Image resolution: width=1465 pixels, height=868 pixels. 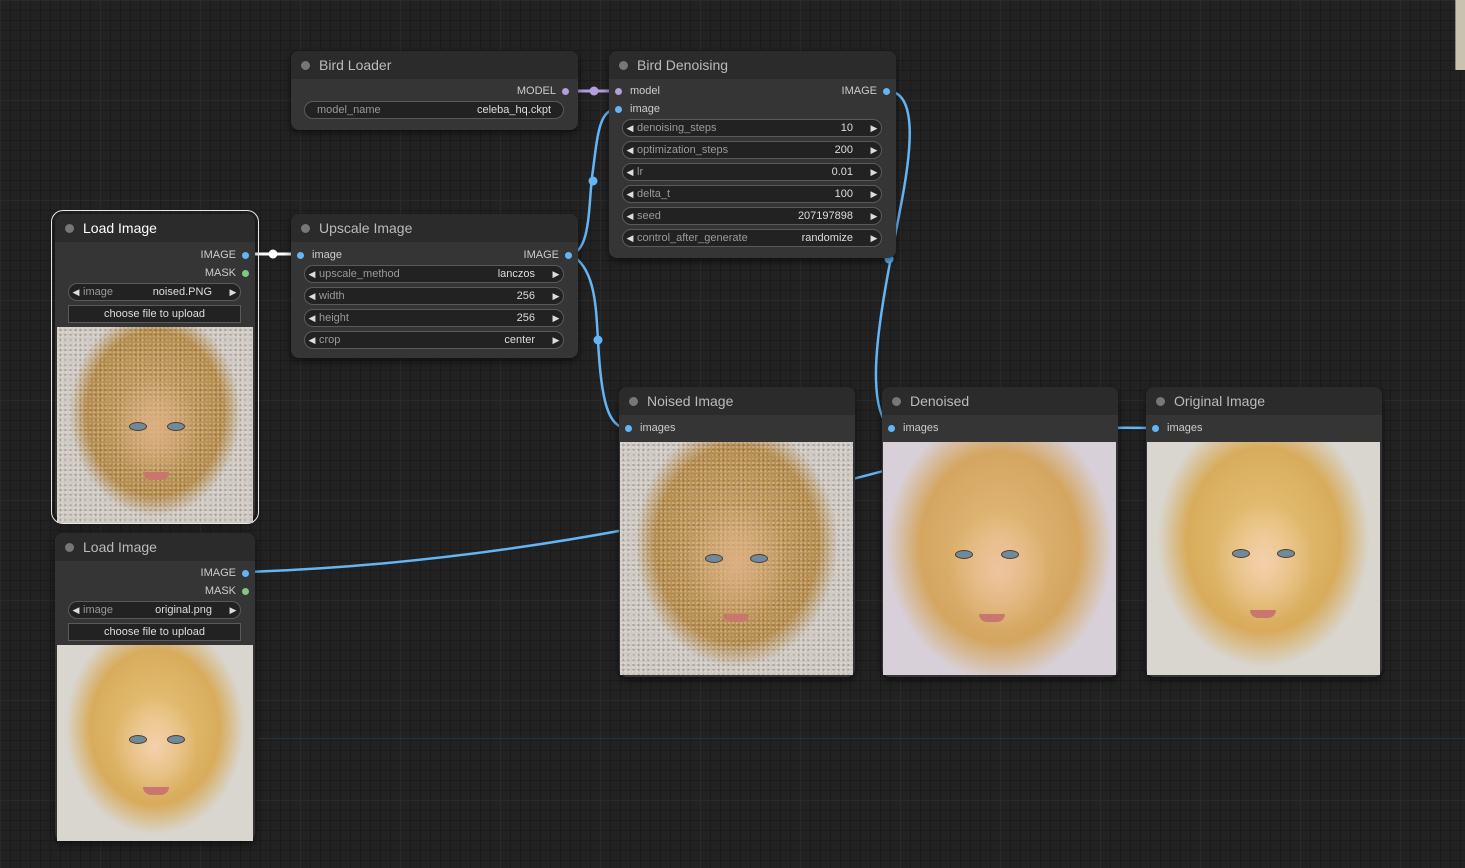 I want to click on widget-label: lr, so click(x=640, y=172).